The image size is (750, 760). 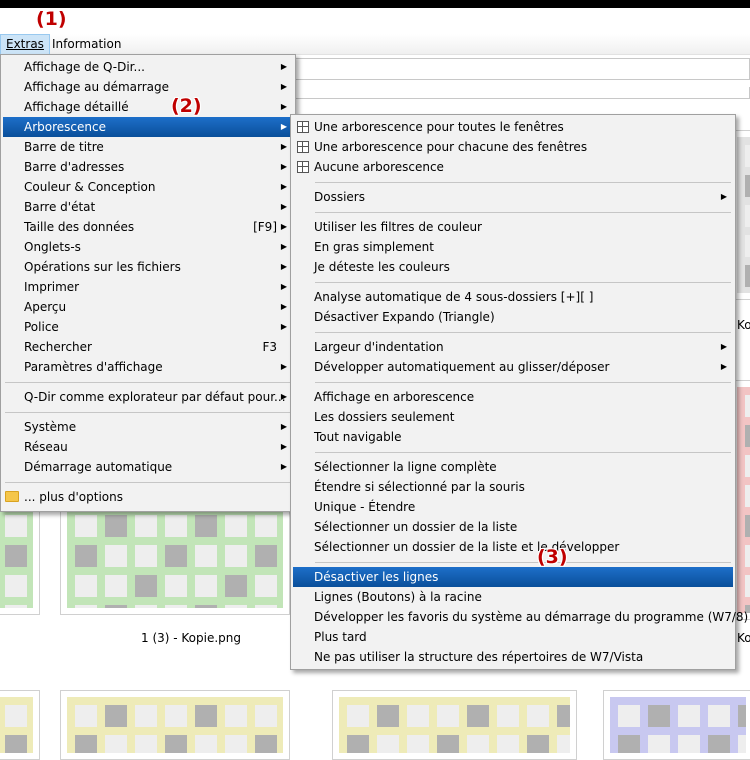 What do you see at coordinates (439, 127) in the screenshot?
I see `submenu-item-label: Une arborescence pour toutes le fenêtres` at bounding box center [439, 127].